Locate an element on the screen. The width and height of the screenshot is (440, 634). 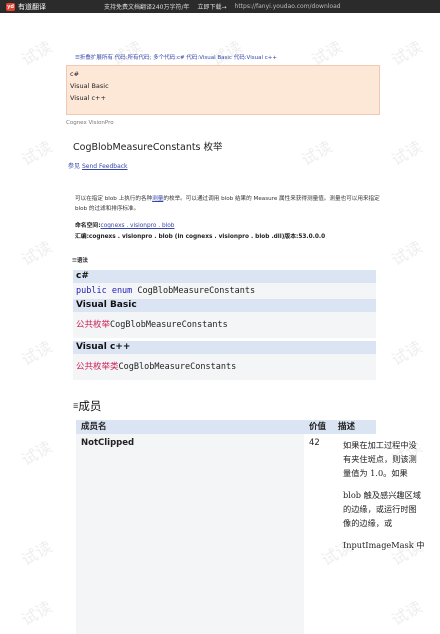
language-option-vb: Visual Basic is located at coordinates (224, 86).